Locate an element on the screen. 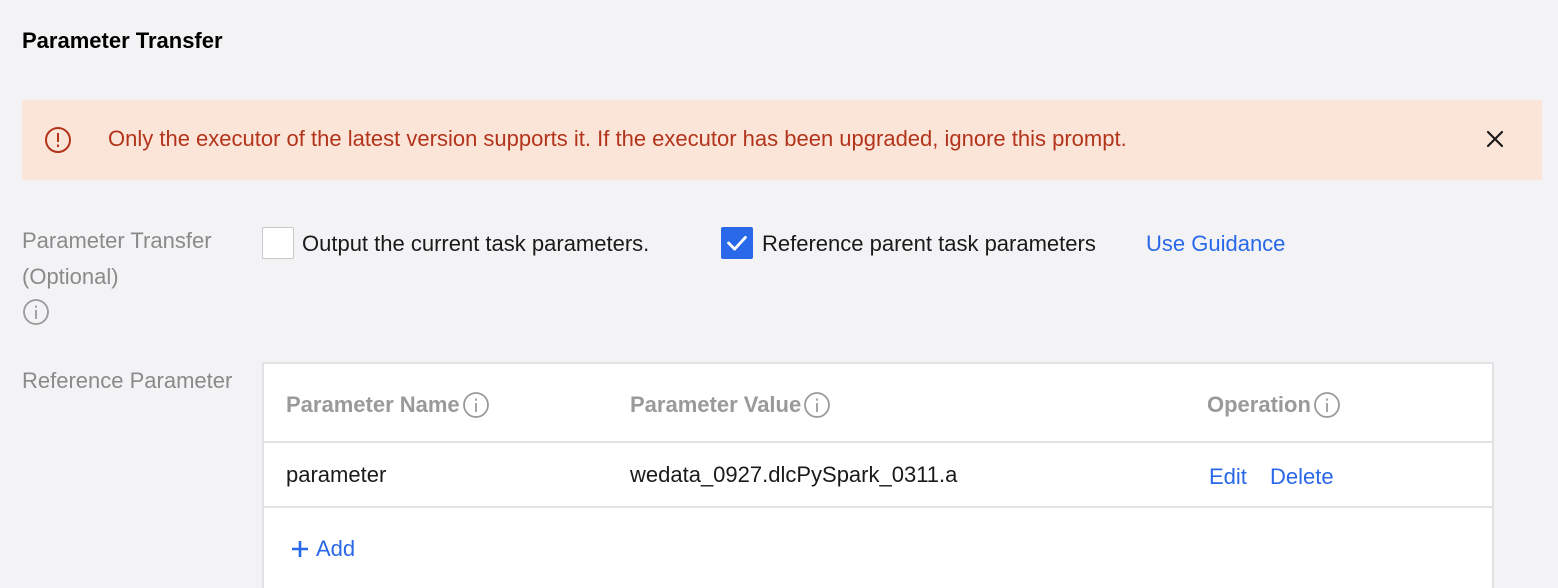 The image size is (1558, 588). header-operation: Operation is located at coordinates (1274, 405).